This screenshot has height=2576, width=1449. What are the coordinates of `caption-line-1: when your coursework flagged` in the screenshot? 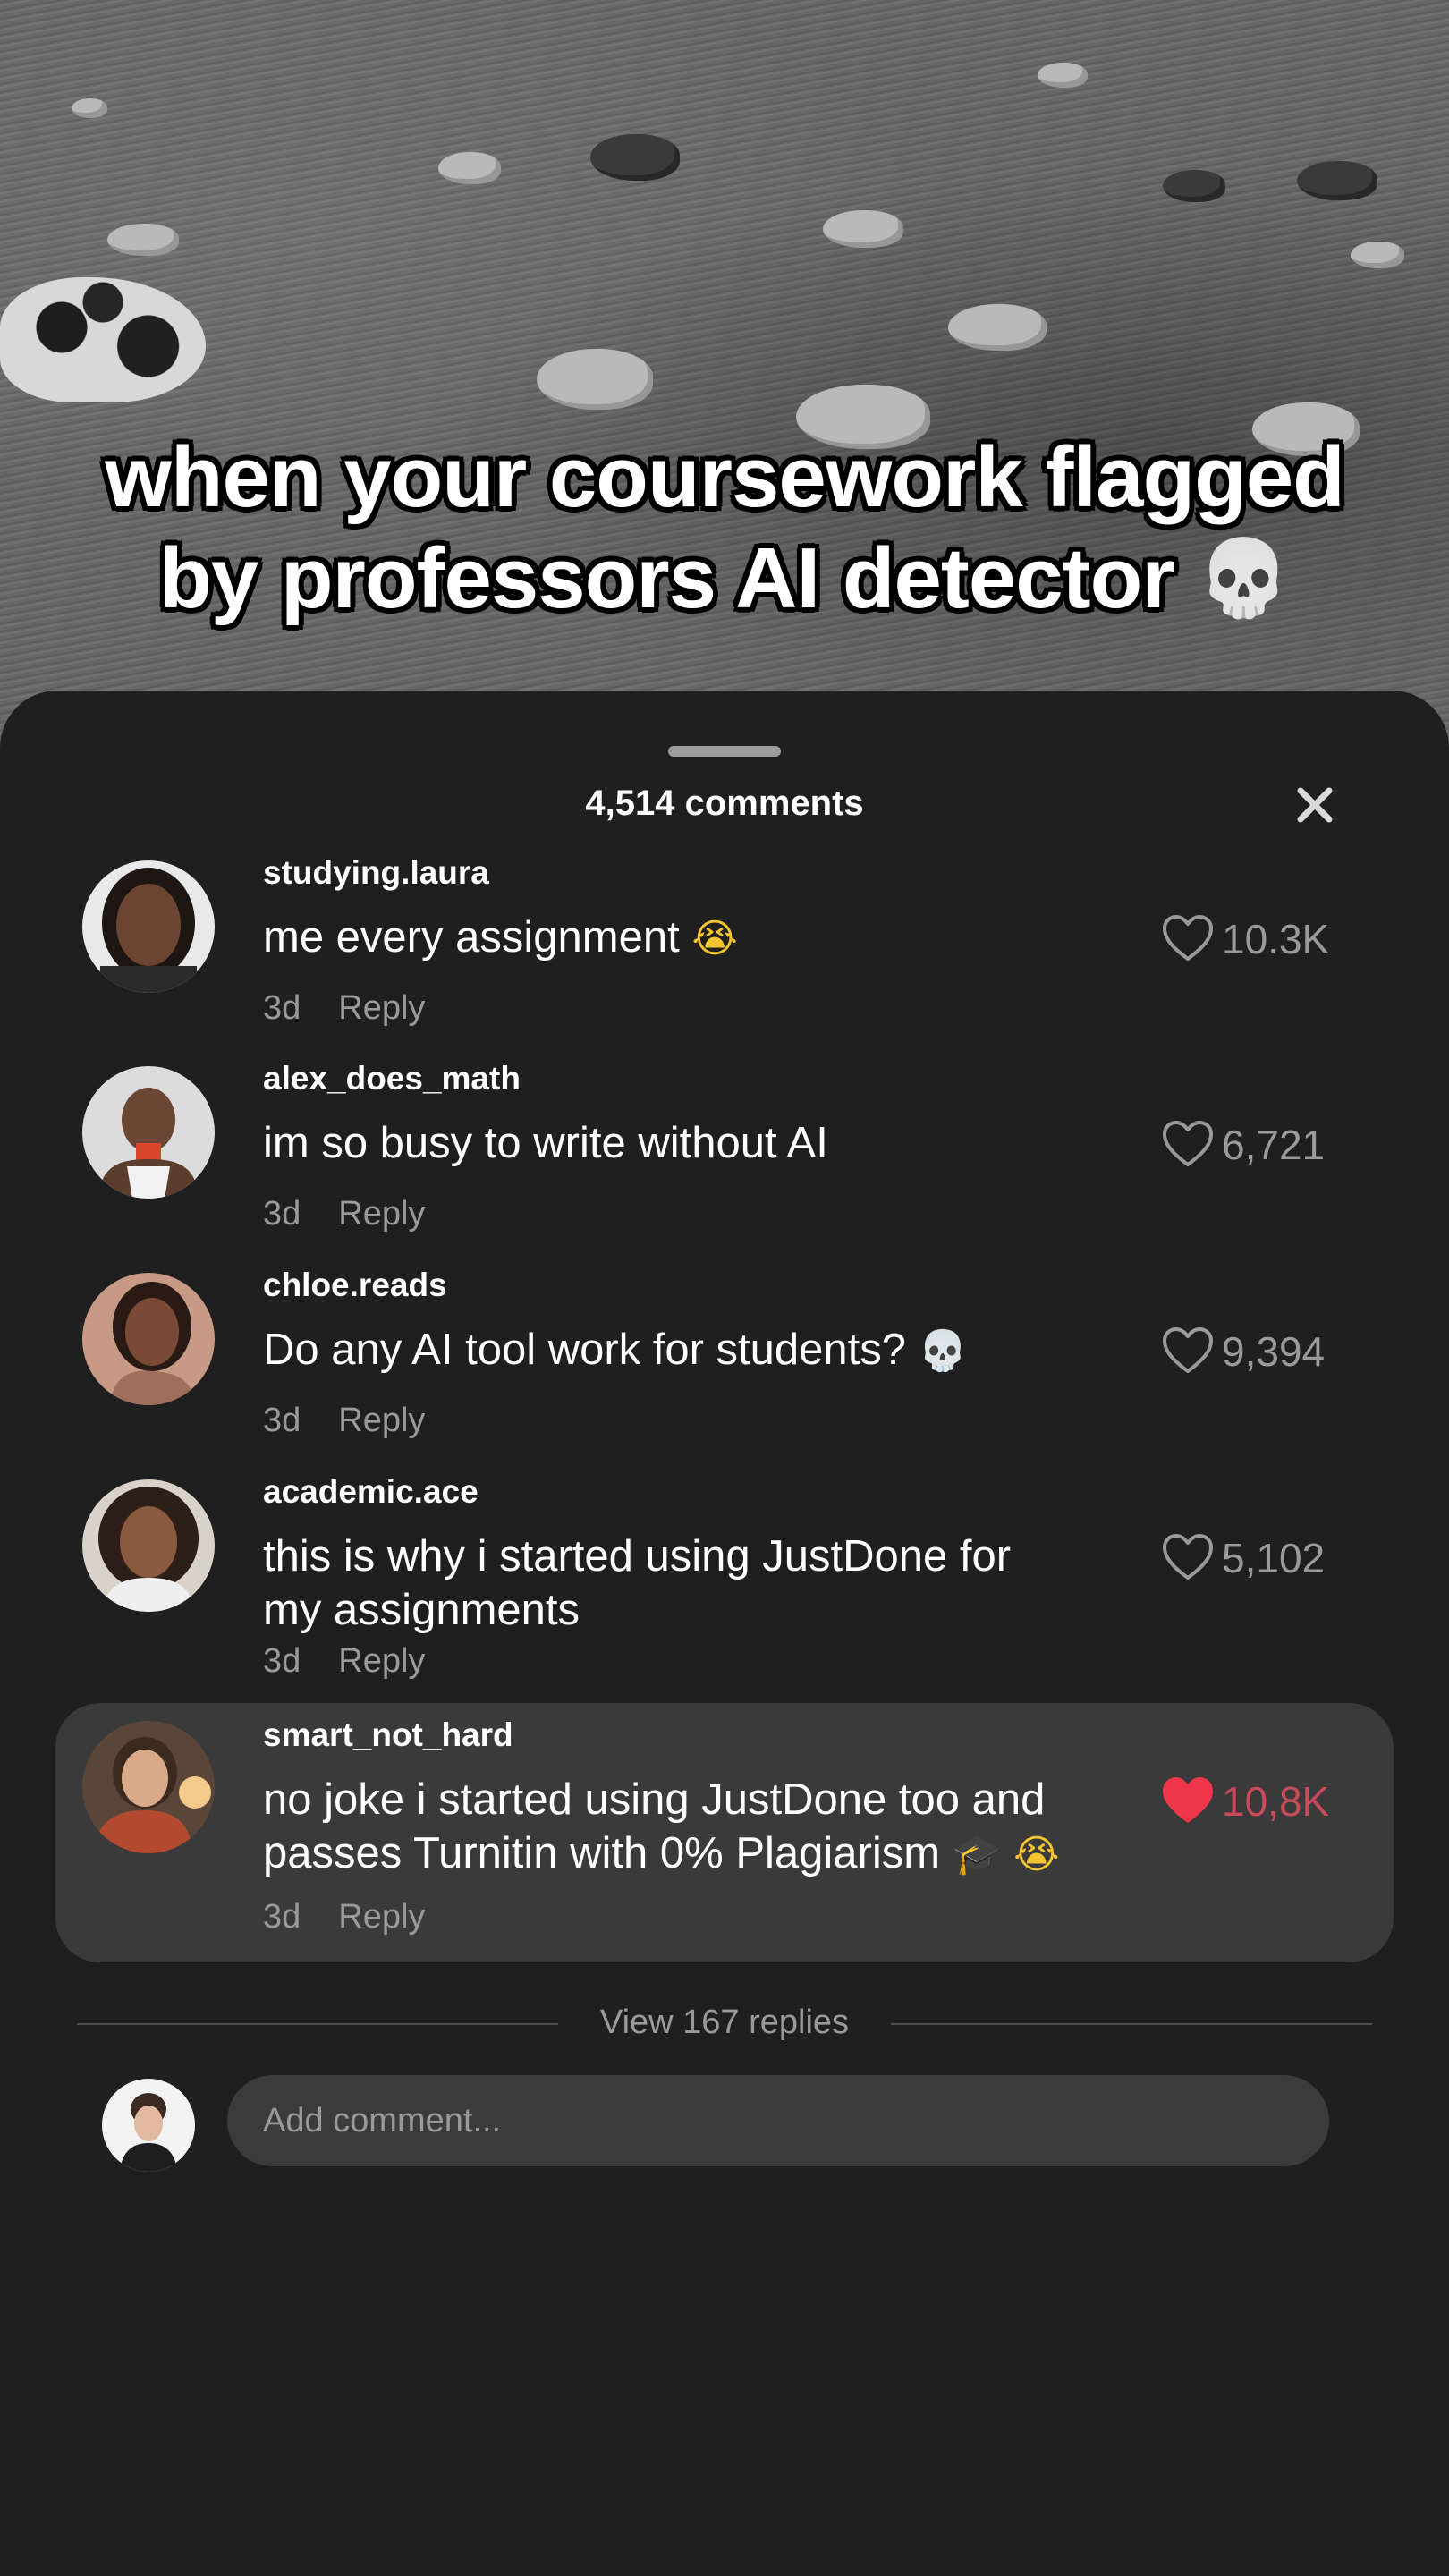 It's located at (725, 477).